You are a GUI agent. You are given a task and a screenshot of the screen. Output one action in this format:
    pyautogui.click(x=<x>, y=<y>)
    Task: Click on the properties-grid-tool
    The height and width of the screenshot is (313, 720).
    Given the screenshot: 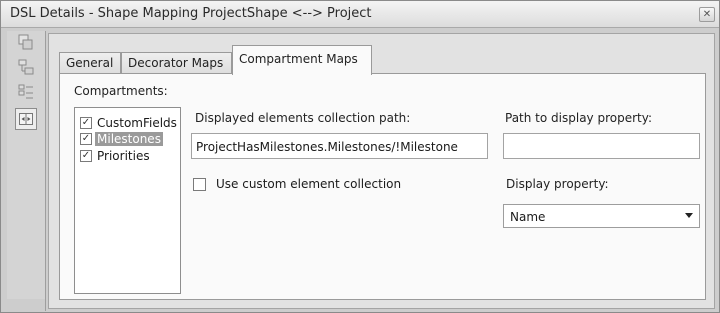 What is the action you would take?
    pyautogui.click(x=26, y=92)
    